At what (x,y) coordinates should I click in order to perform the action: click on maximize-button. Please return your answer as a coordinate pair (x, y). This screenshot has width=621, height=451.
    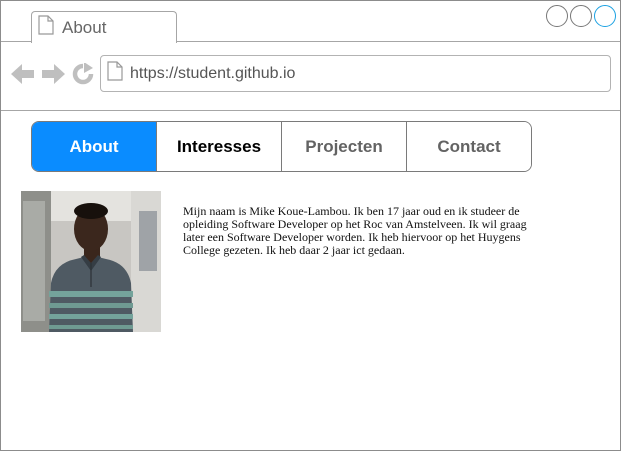
    Looking at the image, I should click on (581, 16).